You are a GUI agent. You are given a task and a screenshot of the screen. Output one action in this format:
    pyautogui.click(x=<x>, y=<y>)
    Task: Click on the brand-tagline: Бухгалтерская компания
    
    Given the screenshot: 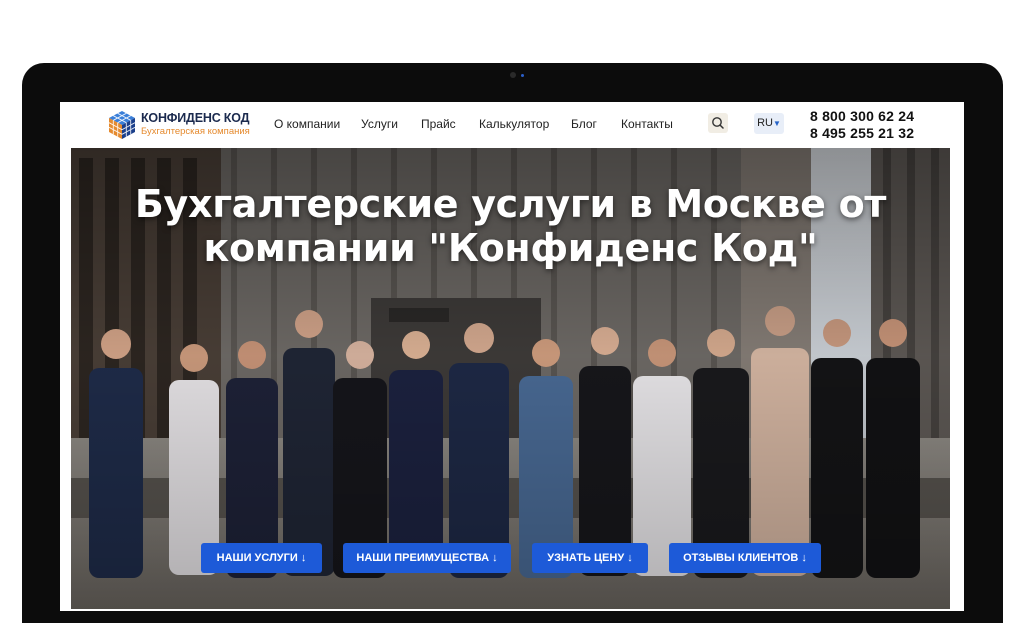 What is the action you would take?
    pyautogui.click(x=195, y=131)
    